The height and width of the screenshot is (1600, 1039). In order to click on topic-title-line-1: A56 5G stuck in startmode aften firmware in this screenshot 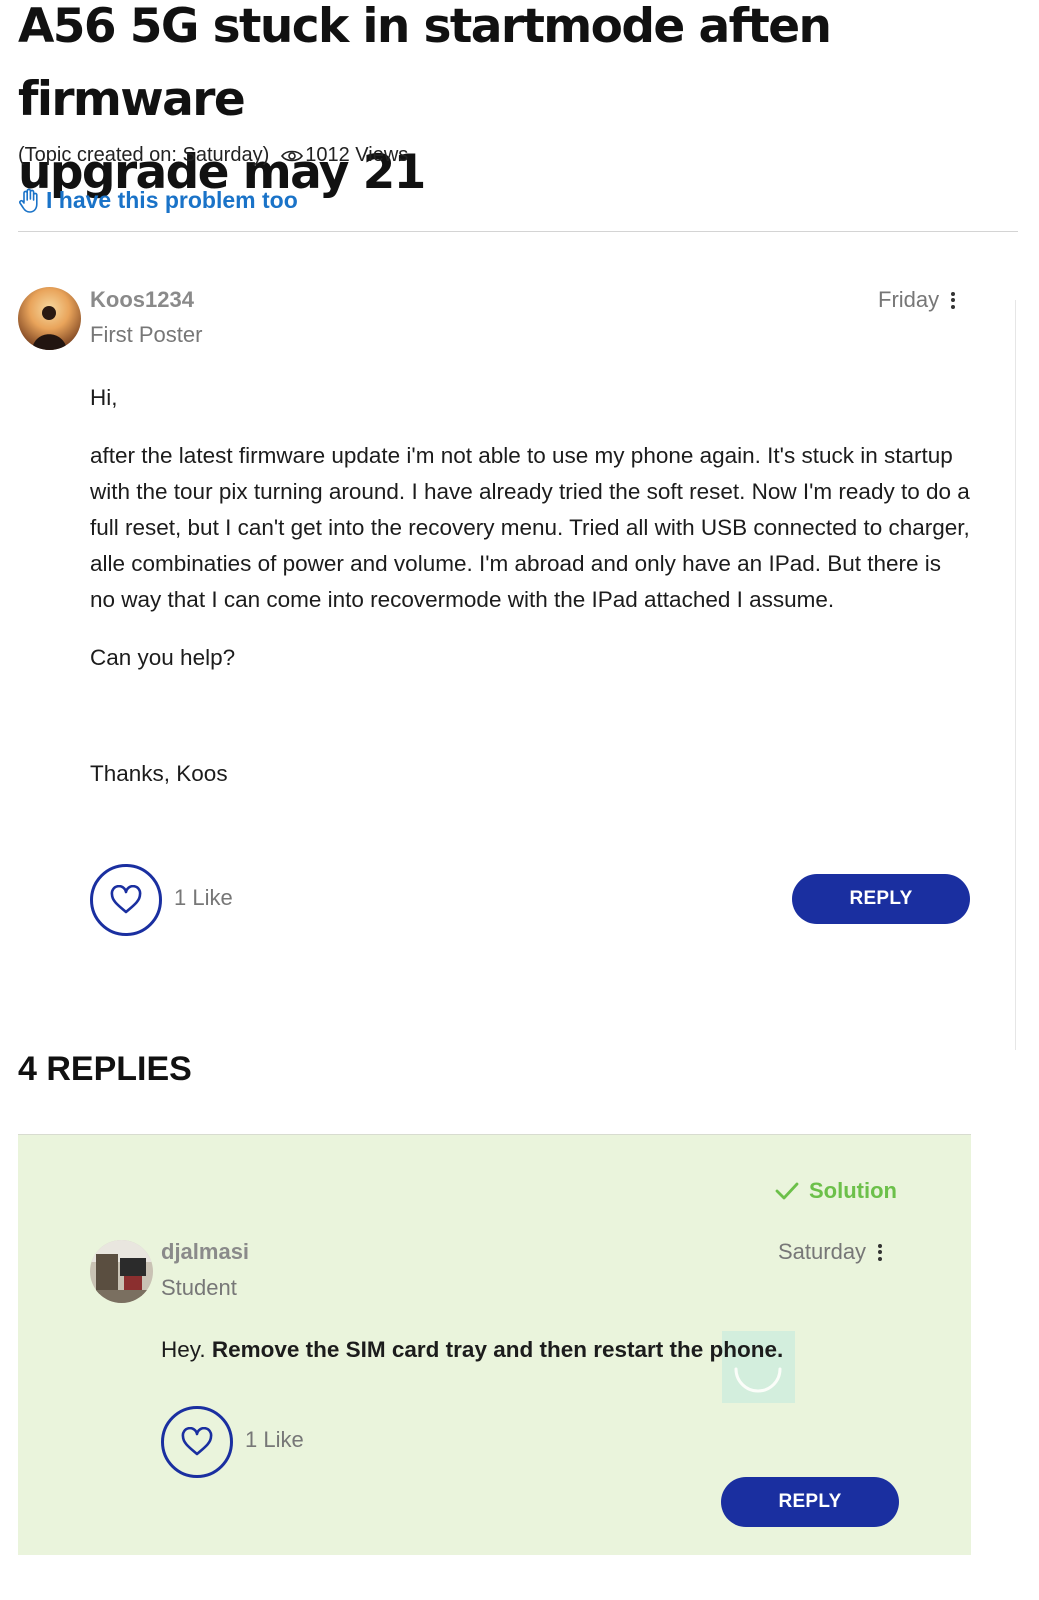, I will do `click(425, 63)`.